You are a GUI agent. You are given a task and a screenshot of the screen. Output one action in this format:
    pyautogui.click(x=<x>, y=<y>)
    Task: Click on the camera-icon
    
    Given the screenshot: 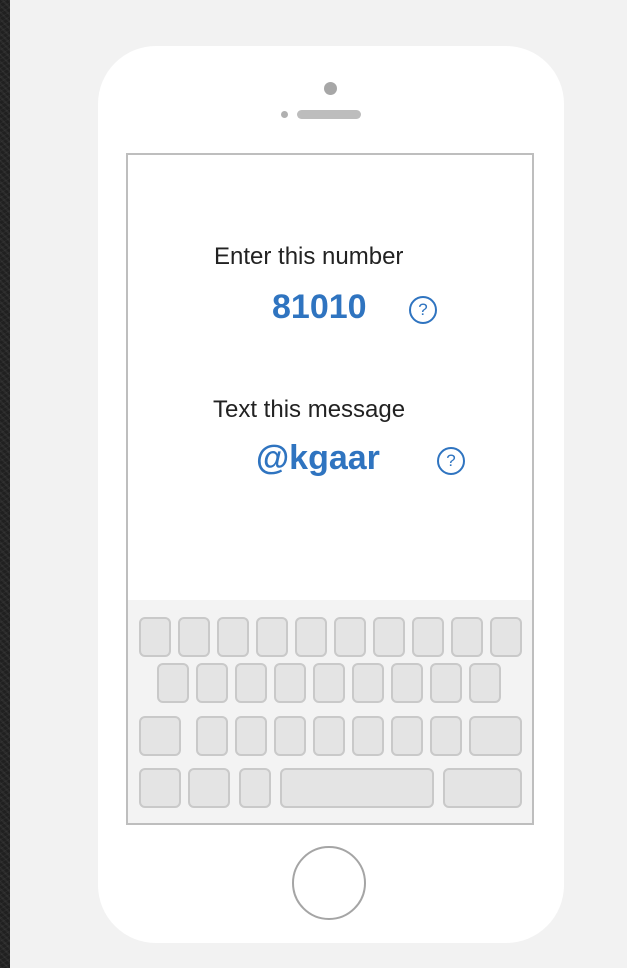 What is the action you would take?
    pyautogui.click(x=330, y=88)
    